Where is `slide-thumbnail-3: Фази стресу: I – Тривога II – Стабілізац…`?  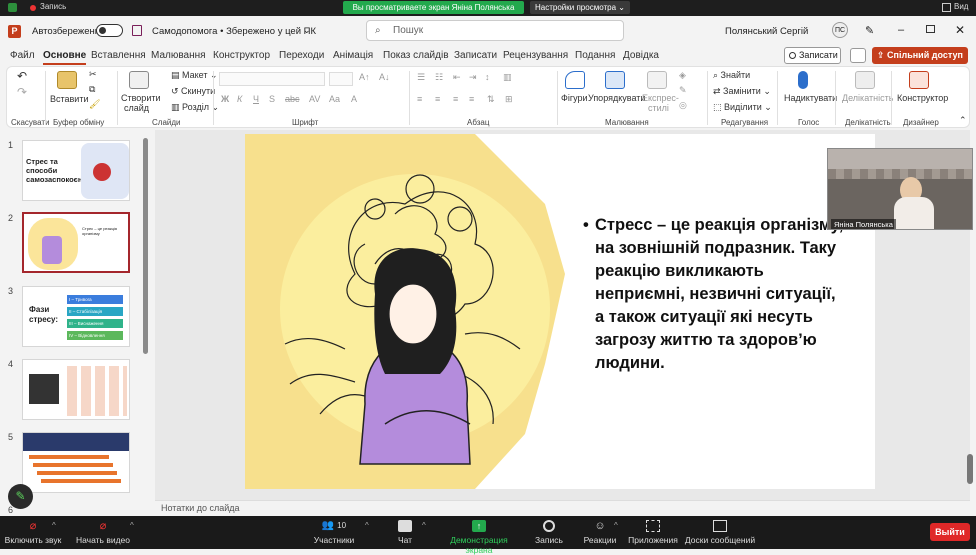
slide-thumbnail-3: Фази стресу: I – Тривога II – Стабілізац… is located at coordinates (76, 316).